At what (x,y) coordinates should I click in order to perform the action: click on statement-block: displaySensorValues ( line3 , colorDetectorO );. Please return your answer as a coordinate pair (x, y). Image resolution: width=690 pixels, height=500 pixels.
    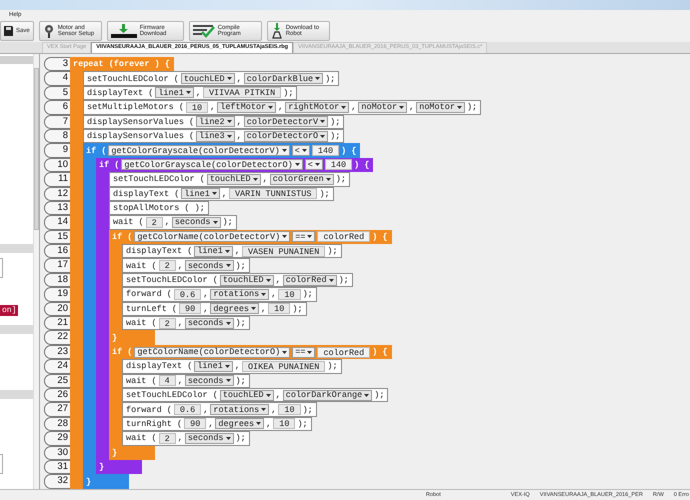
    Looking at the image, I should click on (213, 136).